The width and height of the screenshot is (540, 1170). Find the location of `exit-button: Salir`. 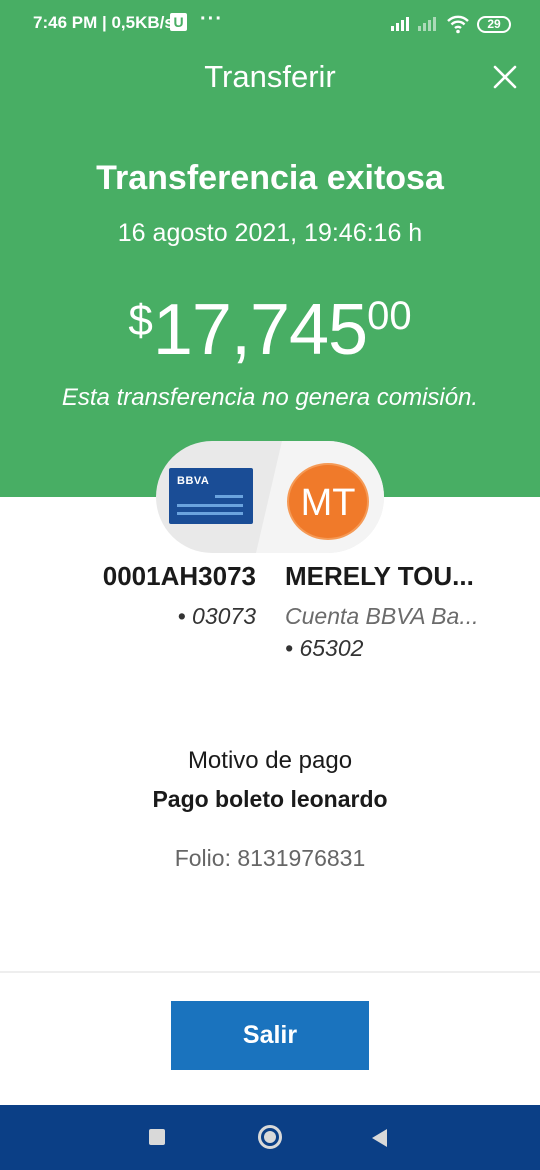

exit-button: Salir is located at coordinates (270, 1035).